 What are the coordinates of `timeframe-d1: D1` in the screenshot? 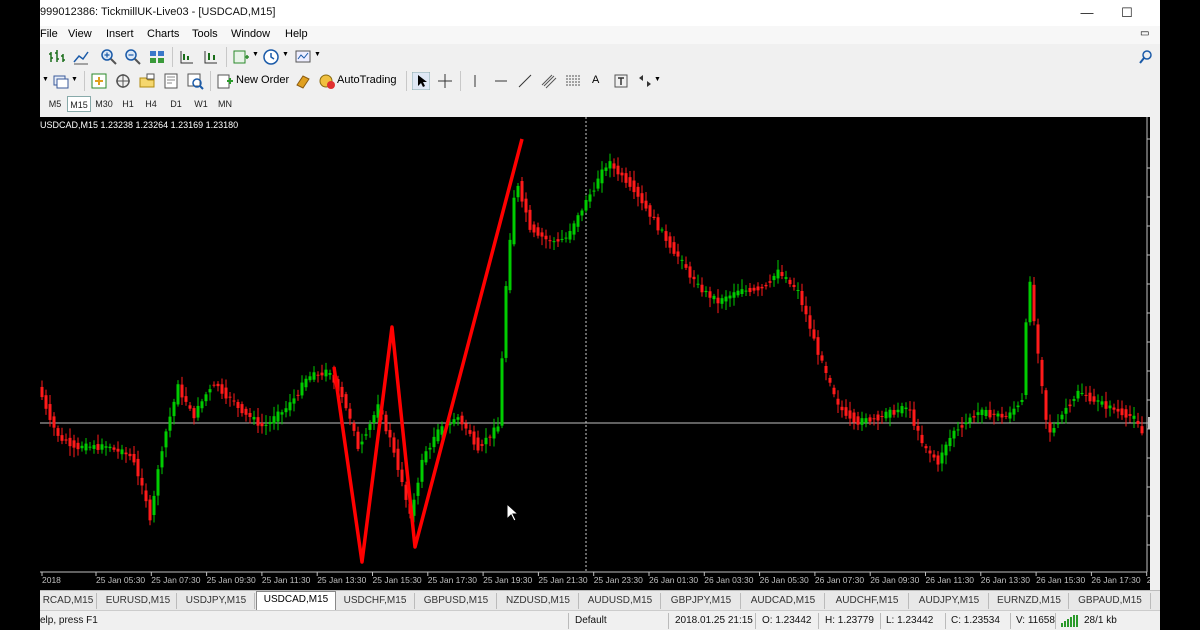 It's located at (176, 104).